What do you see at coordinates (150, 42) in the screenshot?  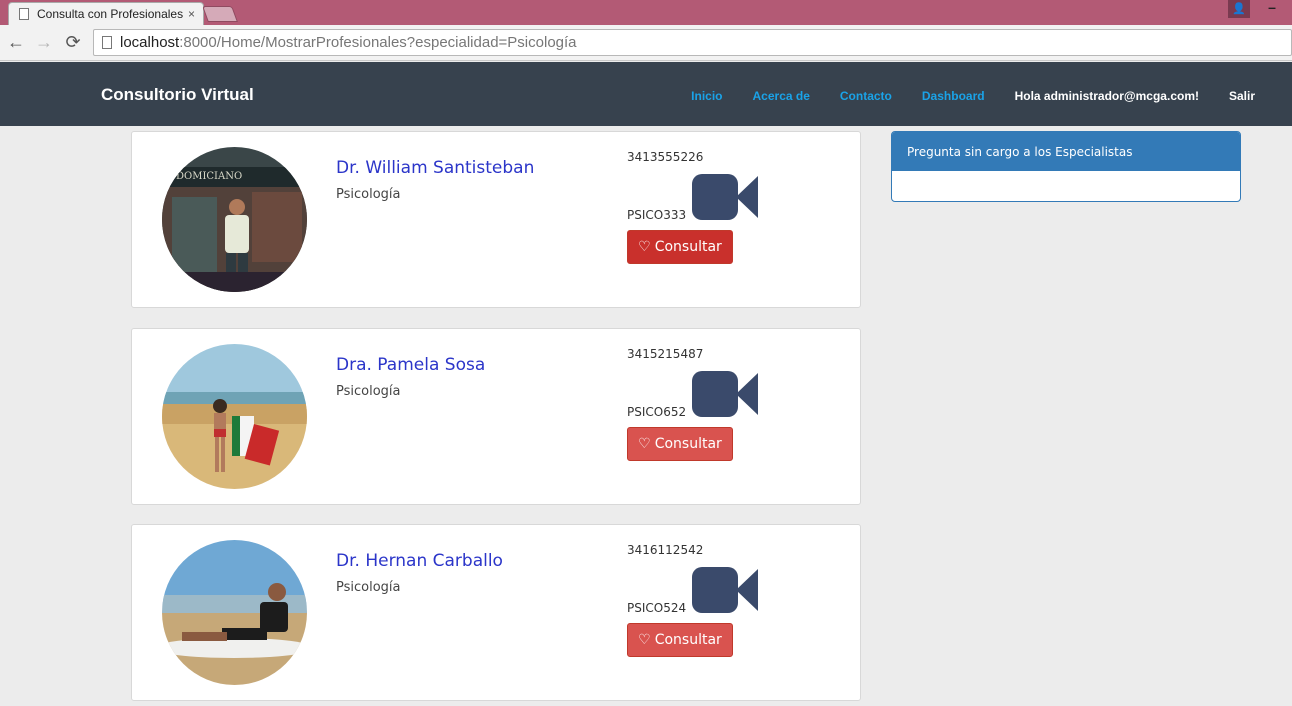 I see `url-host: localhost` at bounding box center [150, 42].